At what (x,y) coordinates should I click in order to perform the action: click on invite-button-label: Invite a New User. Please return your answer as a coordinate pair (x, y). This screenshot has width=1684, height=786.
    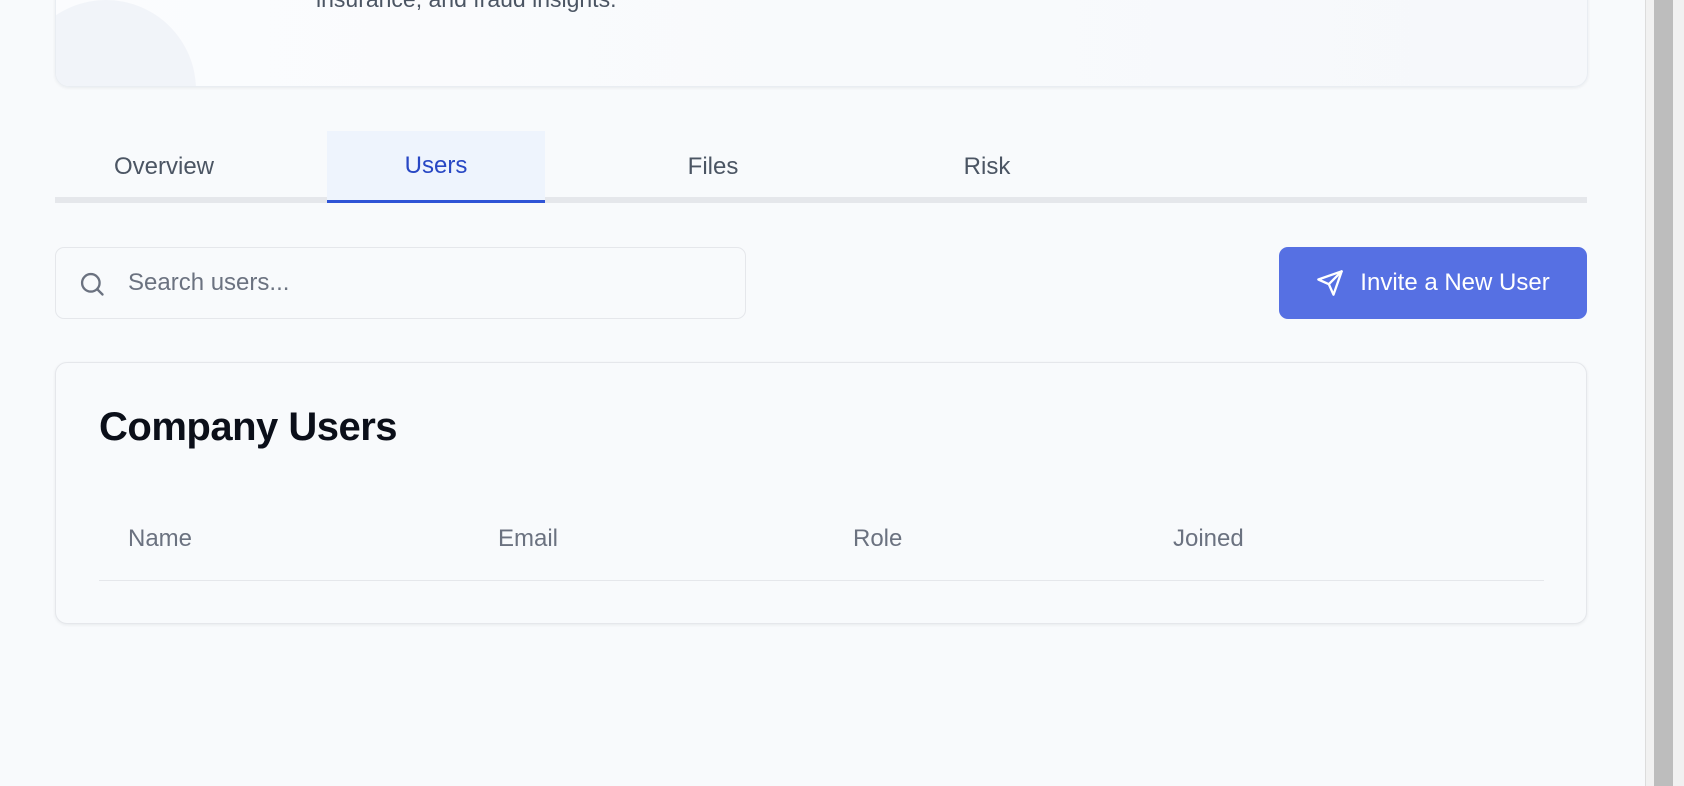
    Looking at the image, I should click on (1455, 282).